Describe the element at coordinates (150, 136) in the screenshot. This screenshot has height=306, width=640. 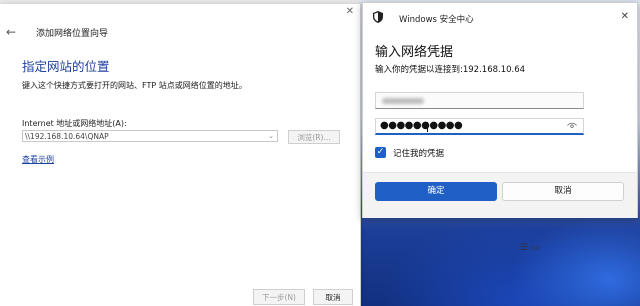
I see `address-input: \\192.168.10.64\QNAP ⌄` at that location.